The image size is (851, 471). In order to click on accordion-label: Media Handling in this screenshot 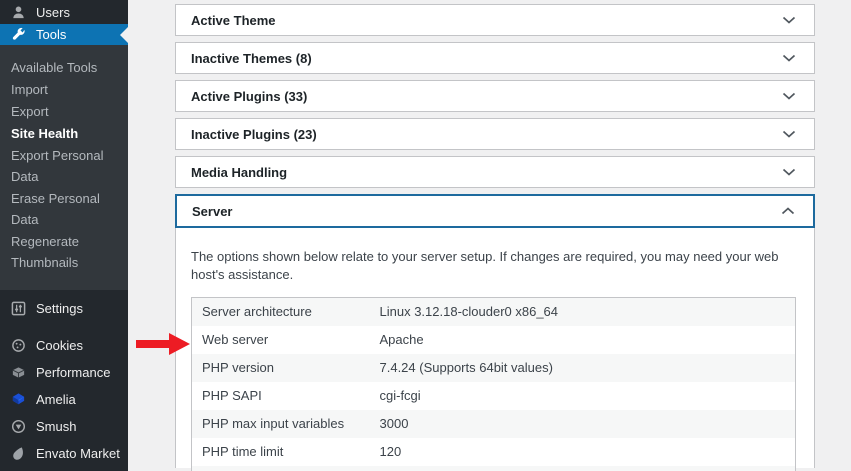, I will do `click(239, 172)`.